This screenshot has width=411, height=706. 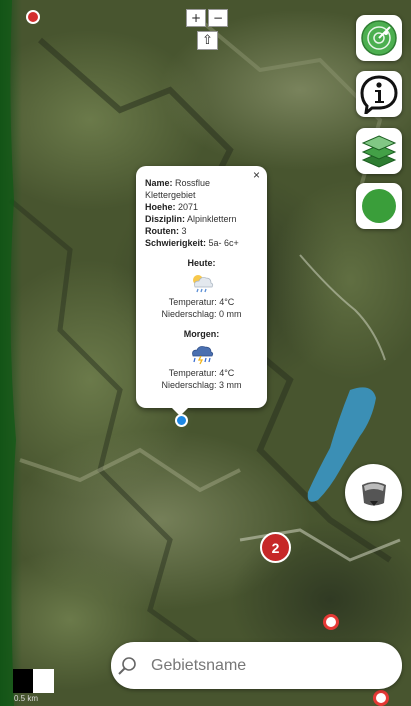 I want to click on status-button, so click(x=379, y=206).